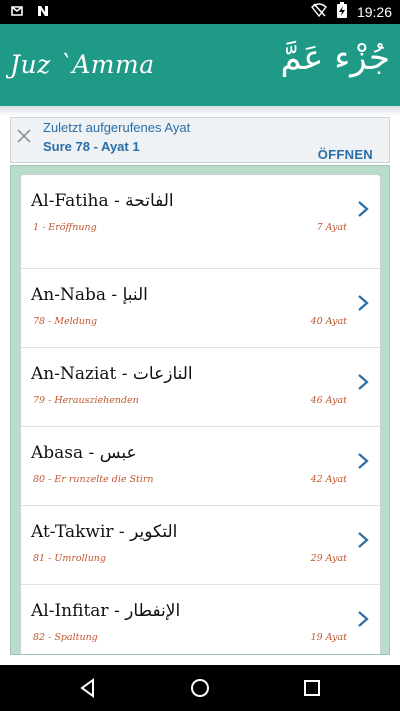 This screenshot has width=400, height=711. Describe the element at coordinates (328, 321) in the screenshot. I see `surah-ayat-count: 40 Ayat` at that location.